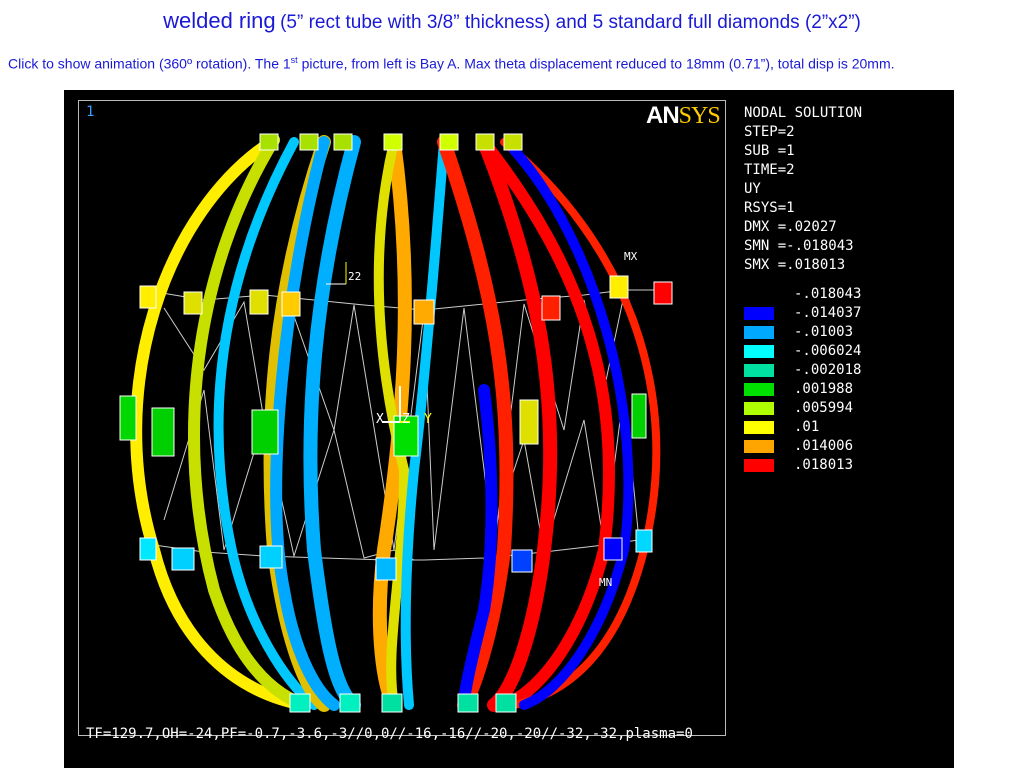 Image resolution: width=1024 pixels, height=768 pixels. What do you see at coordinates (795, 265) in the screenshot?
I see `info-line: SMX =.018013` at bounding box center [795, 265].